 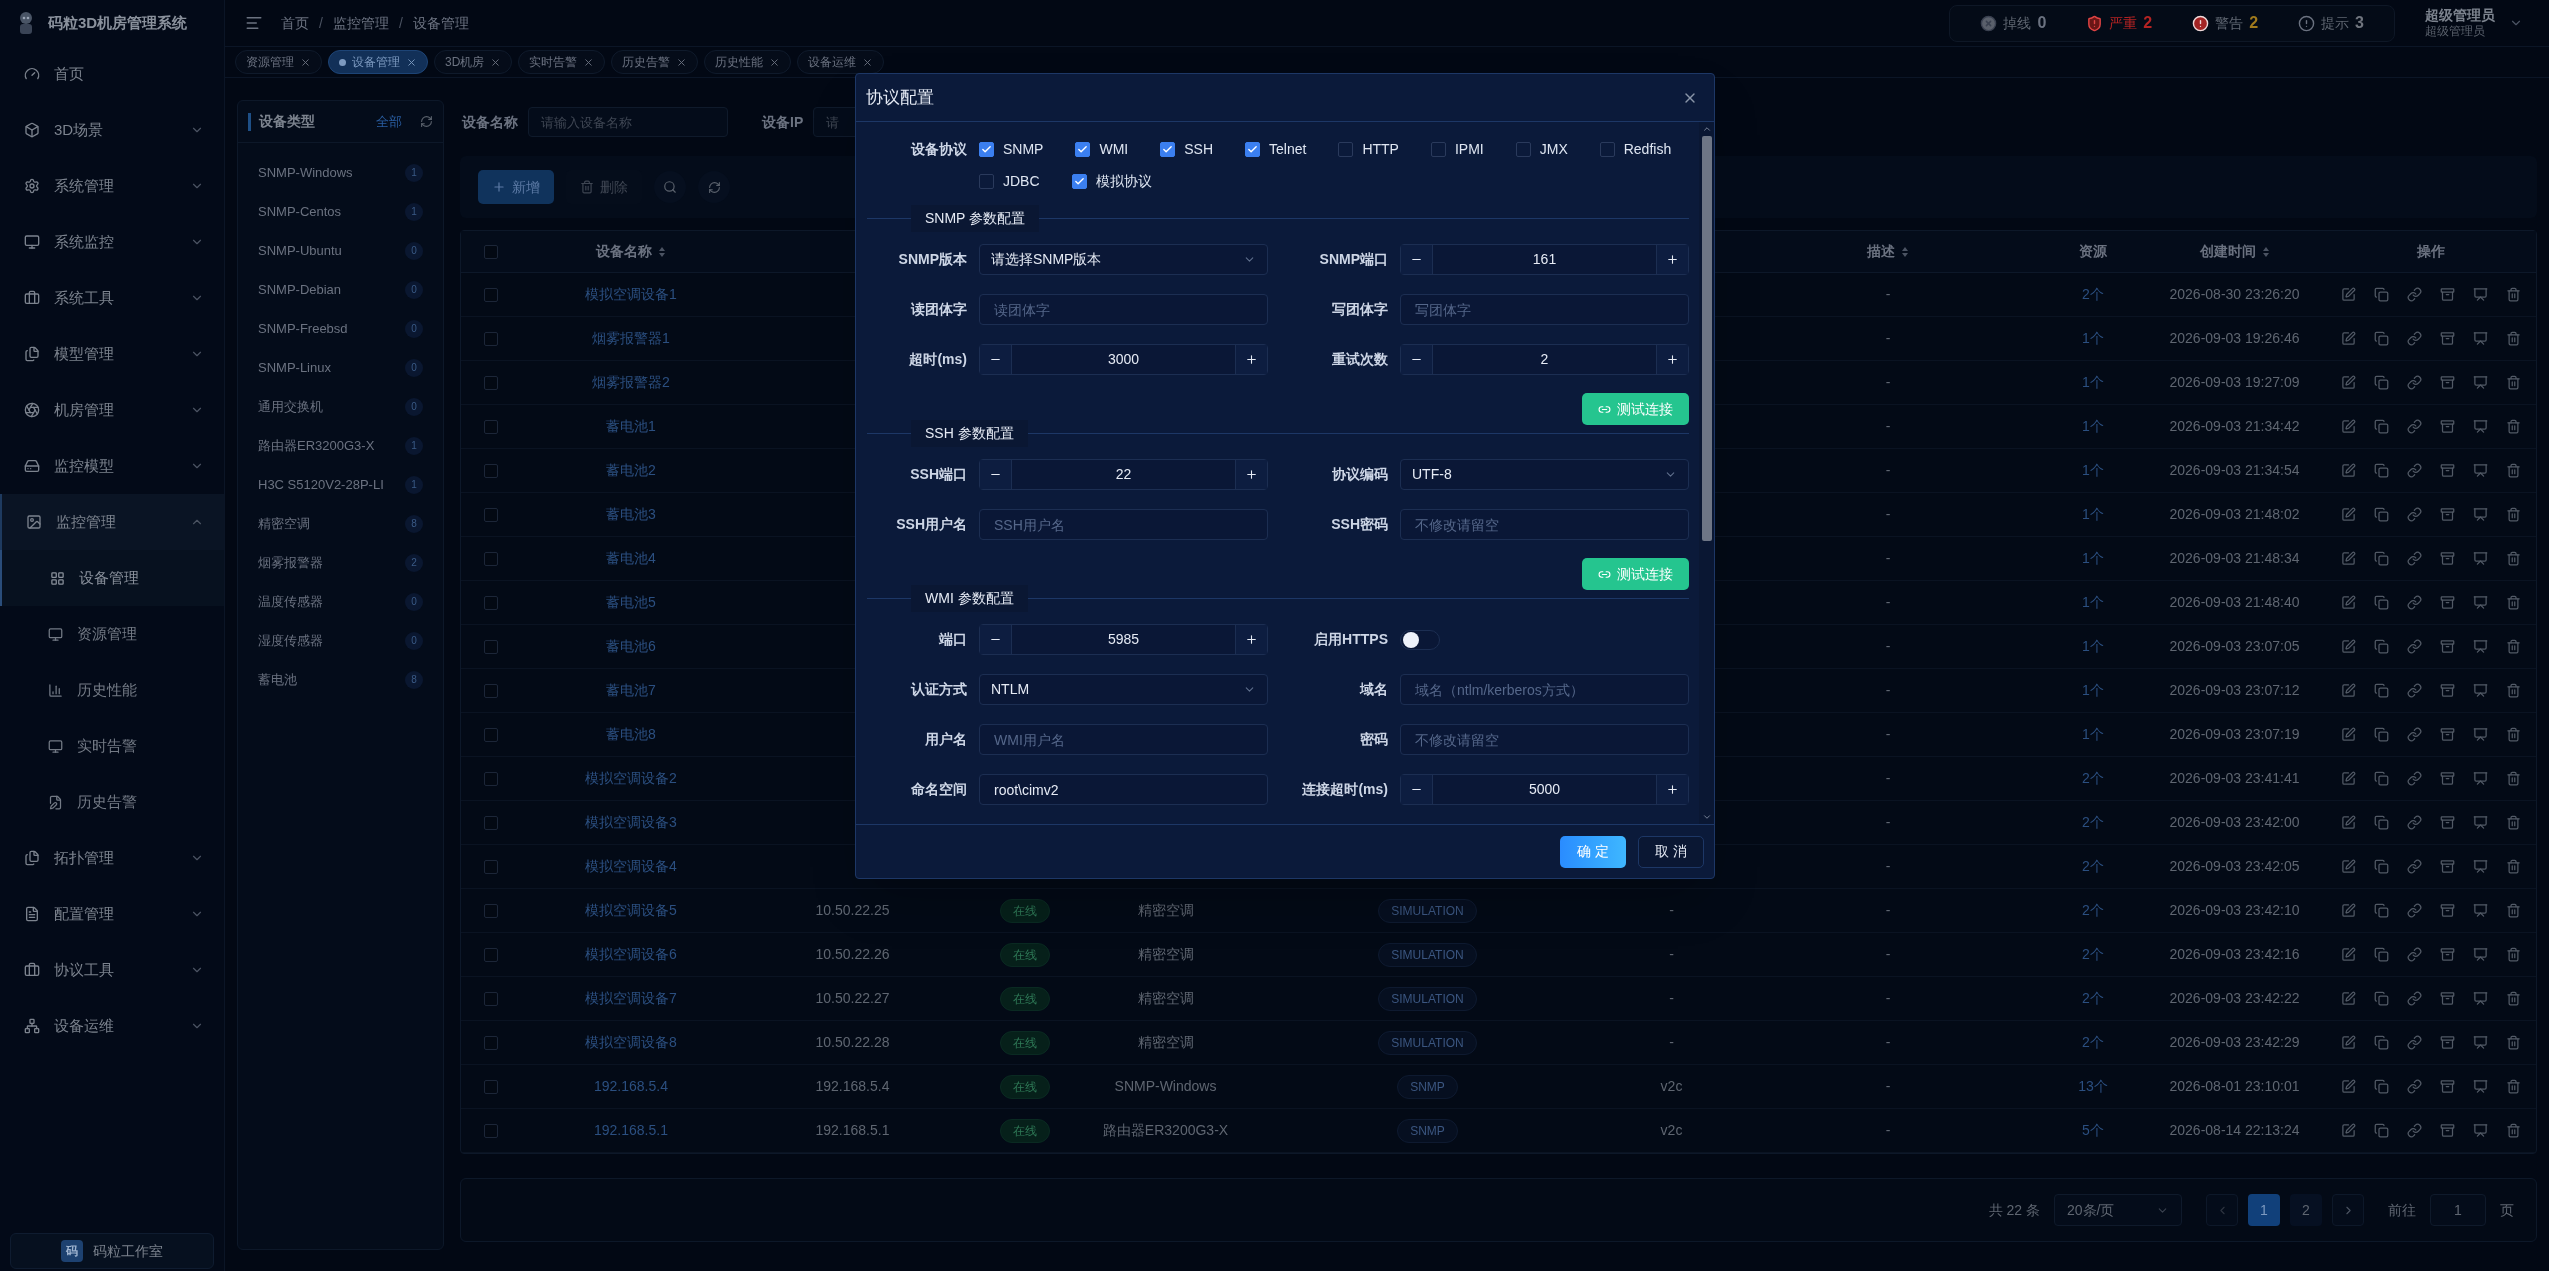 I want to click on alert-label: 严重, so click(x=2123, y=23).